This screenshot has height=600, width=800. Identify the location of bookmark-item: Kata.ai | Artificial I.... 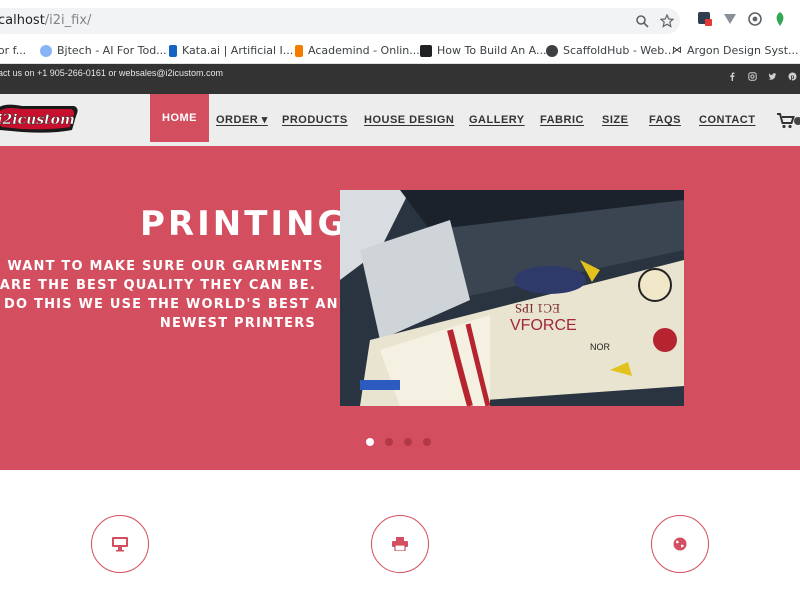
(231, 50).